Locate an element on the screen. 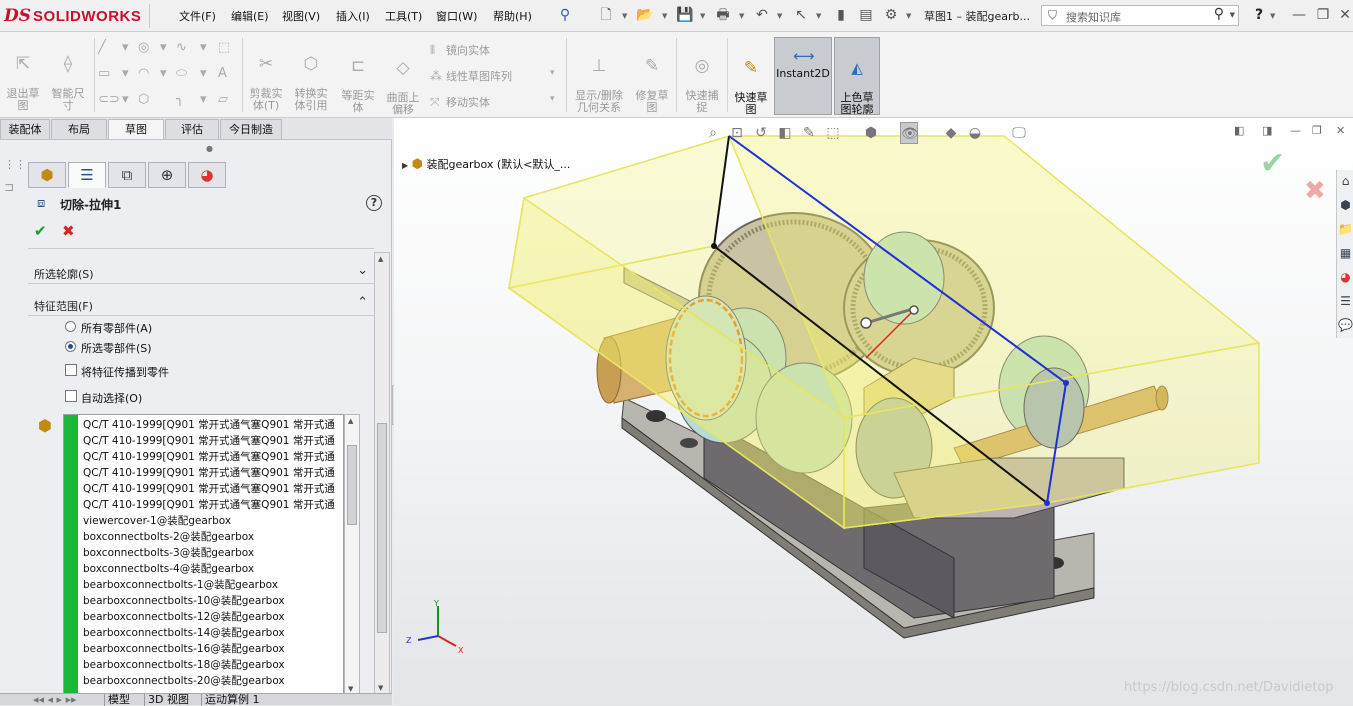  trim-entities-button: ✂ 剪裁实 体(T) is located at coordinates (266, 77).